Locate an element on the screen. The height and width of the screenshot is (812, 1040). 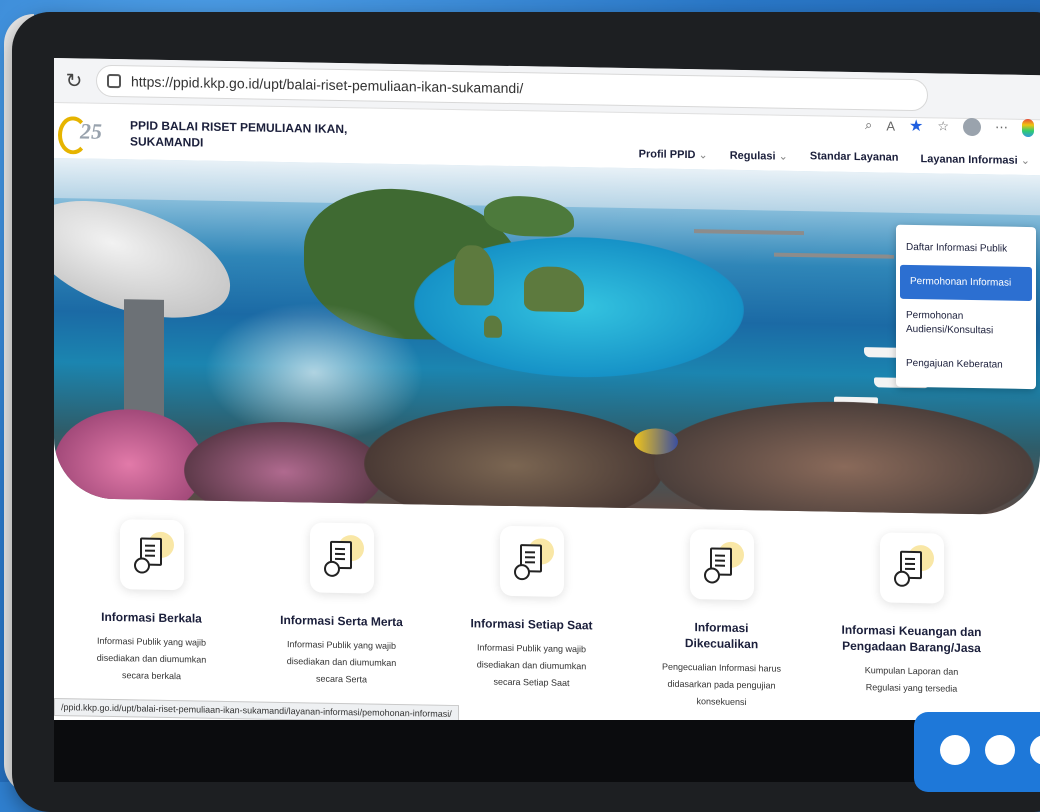
satellite-dish-stand is located at coordinates (144, 359).